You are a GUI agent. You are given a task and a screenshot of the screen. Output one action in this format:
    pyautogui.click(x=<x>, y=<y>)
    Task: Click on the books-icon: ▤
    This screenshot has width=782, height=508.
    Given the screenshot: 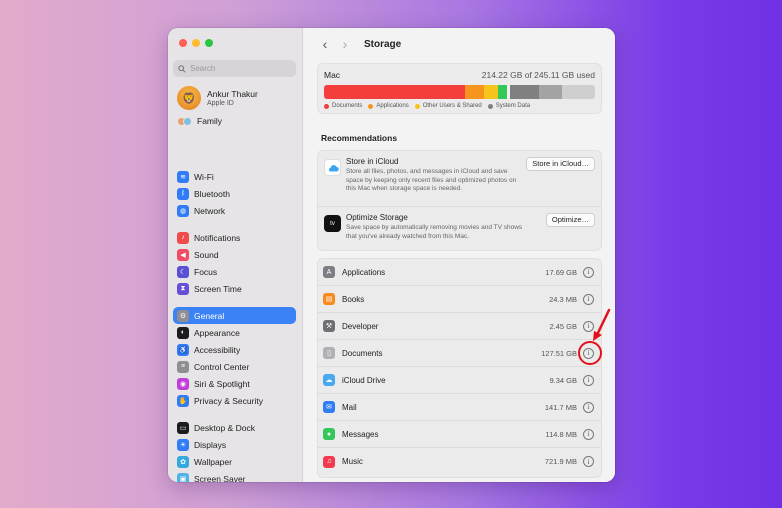 What is the action you would take?
    pyautogui.click(x=329, y=299)
    